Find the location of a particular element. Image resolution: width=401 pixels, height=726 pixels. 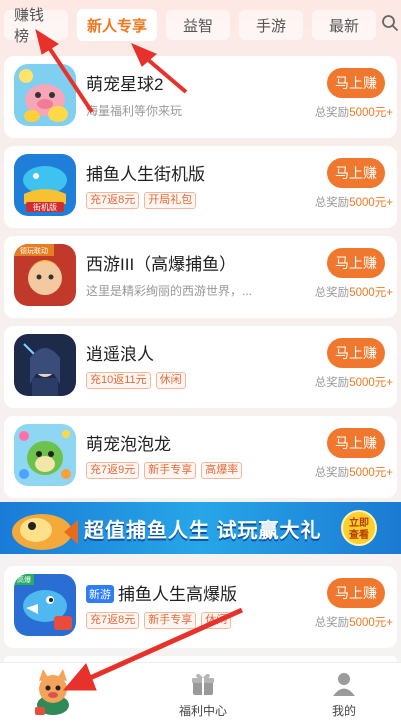

wandering-swordsman-app-icon is located at coordinates (45, 365).